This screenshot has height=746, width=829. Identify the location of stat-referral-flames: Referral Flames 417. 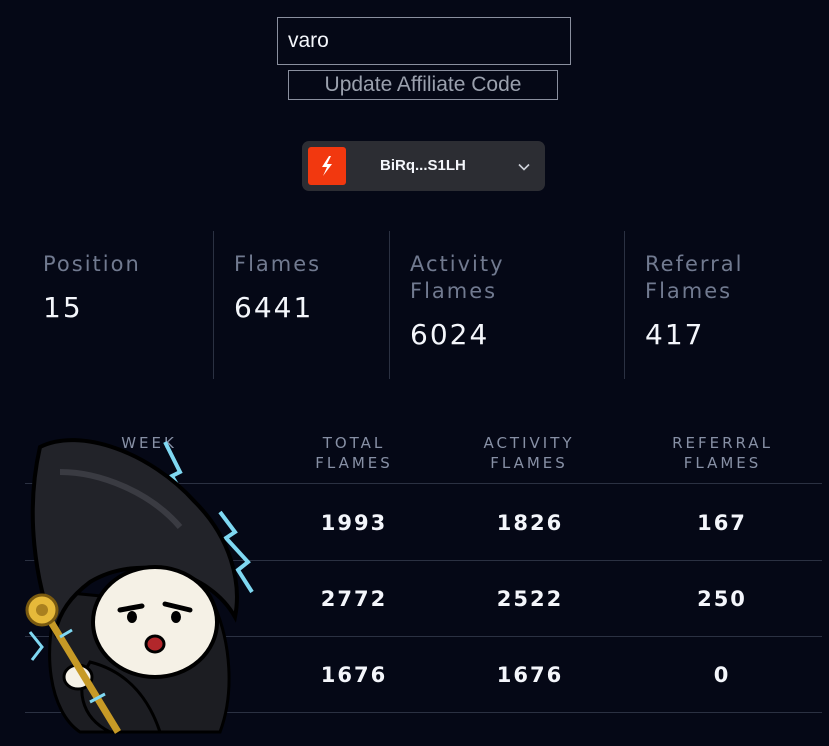
(720, 301).